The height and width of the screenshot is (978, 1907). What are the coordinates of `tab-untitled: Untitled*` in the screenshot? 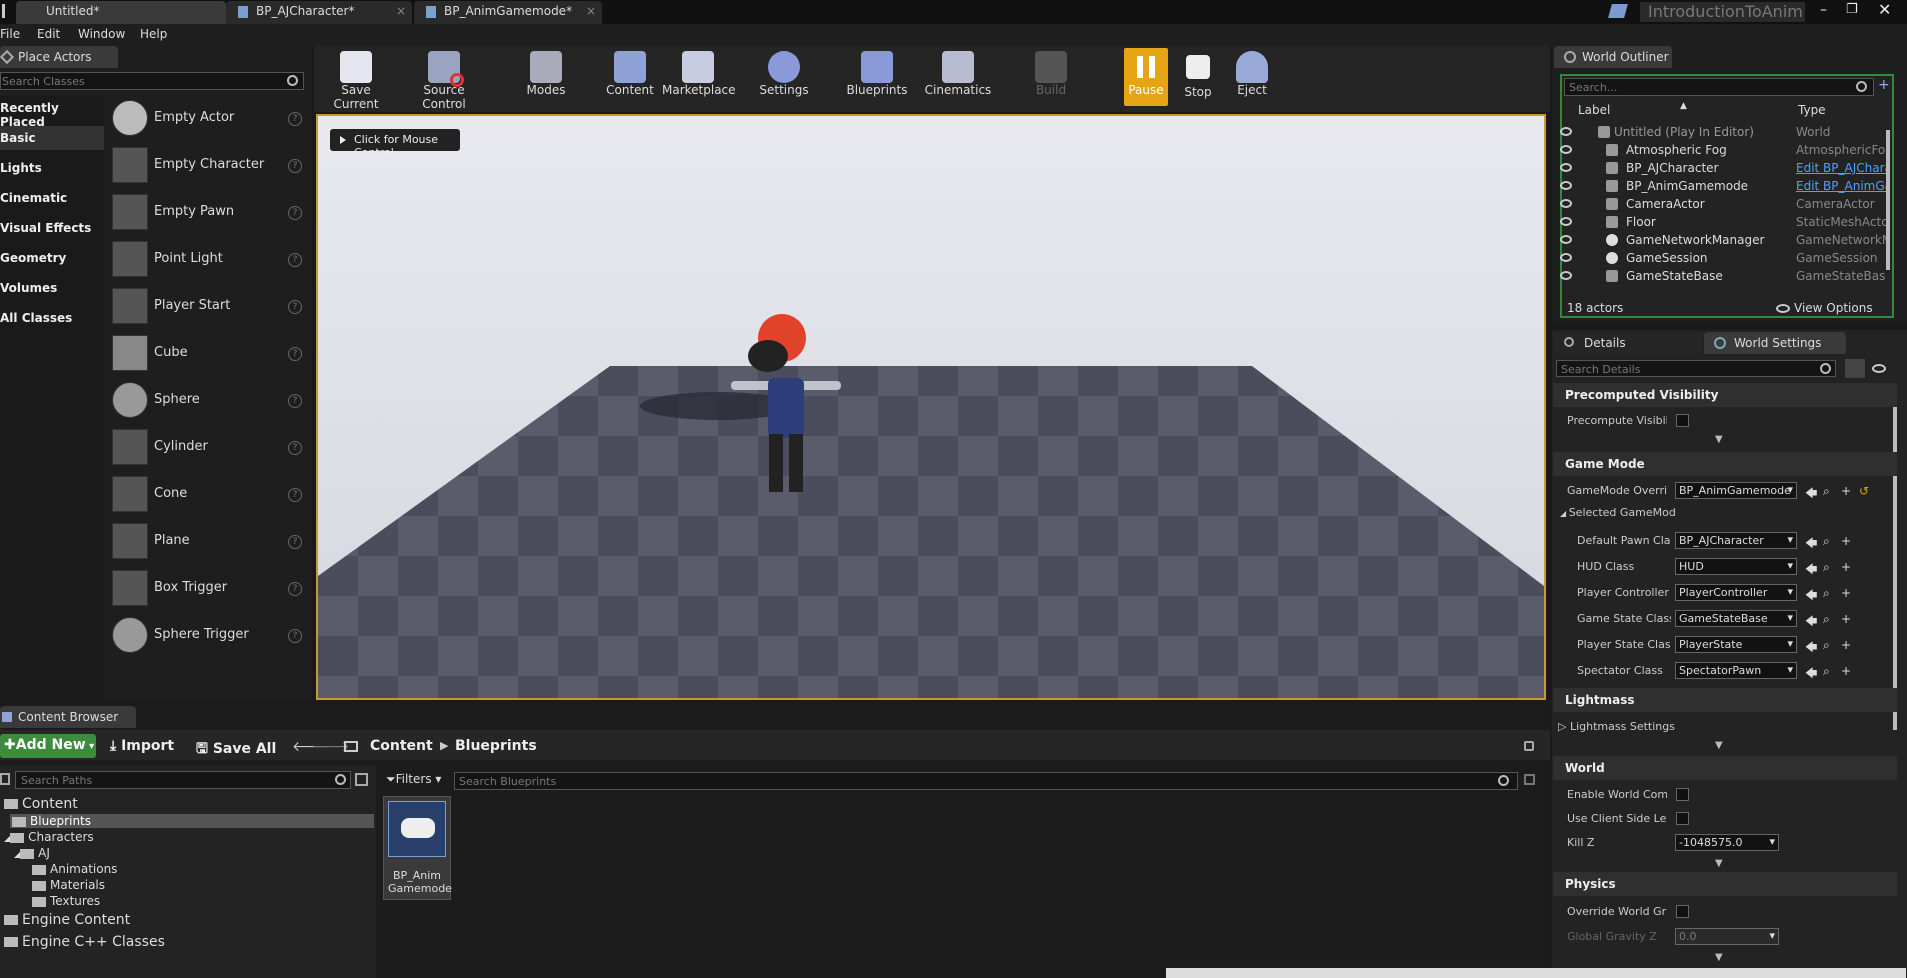 It's located at (121, 12).